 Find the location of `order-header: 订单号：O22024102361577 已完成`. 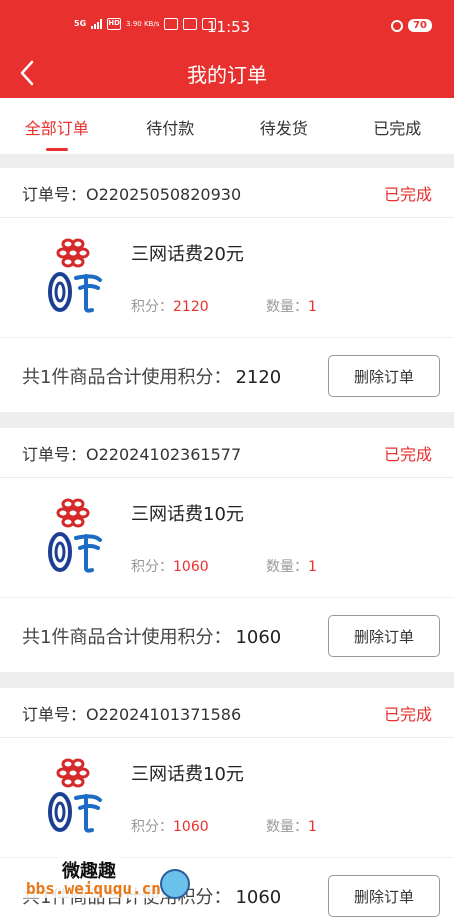

order-header: 订单号：O22024102361577 已完成 is located at coordinates (227, 453).